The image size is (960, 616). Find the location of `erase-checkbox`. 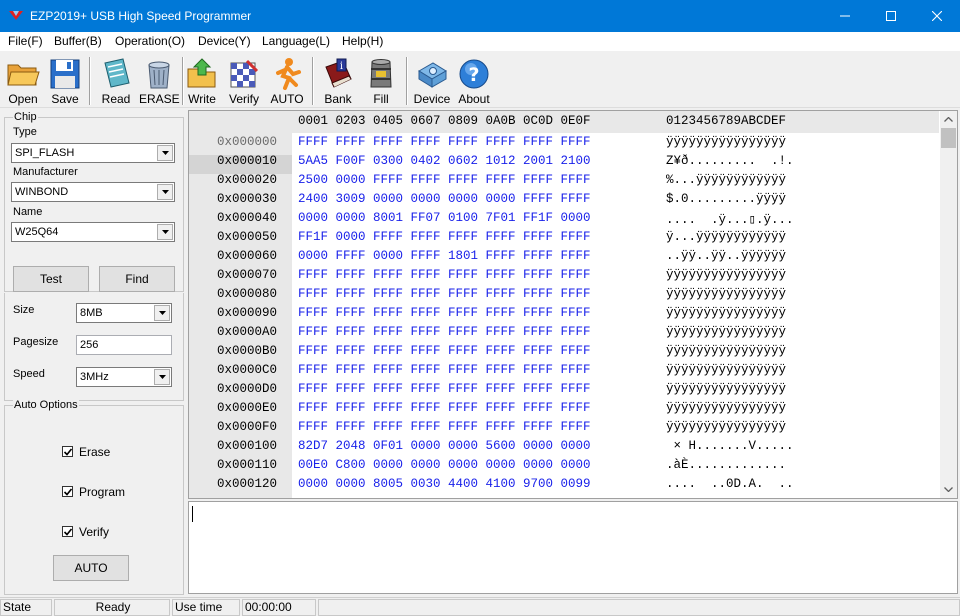

erase-checkbox is located at coordinates (67, 451).